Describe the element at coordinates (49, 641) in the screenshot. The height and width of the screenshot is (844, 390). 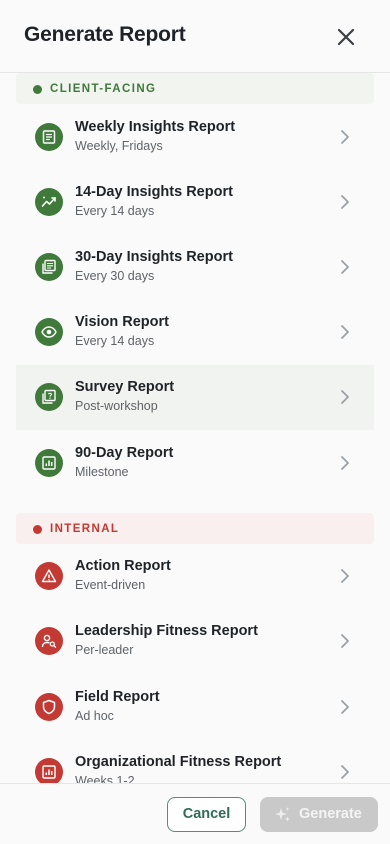
I see `person-search-icon` at that location.